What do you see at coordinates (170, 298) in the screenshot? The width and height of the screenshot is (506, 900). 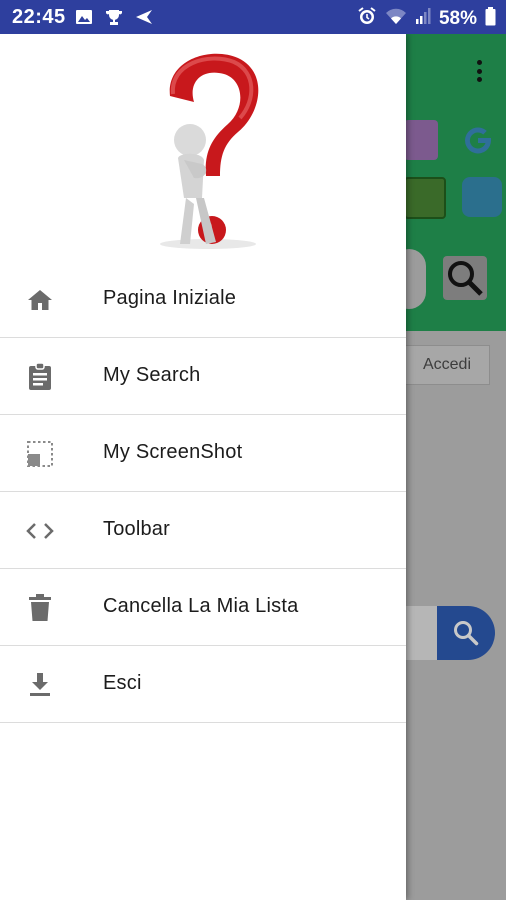 I see `menu-item-label: Pagina Iniziale` at bounding box center [170, 298].